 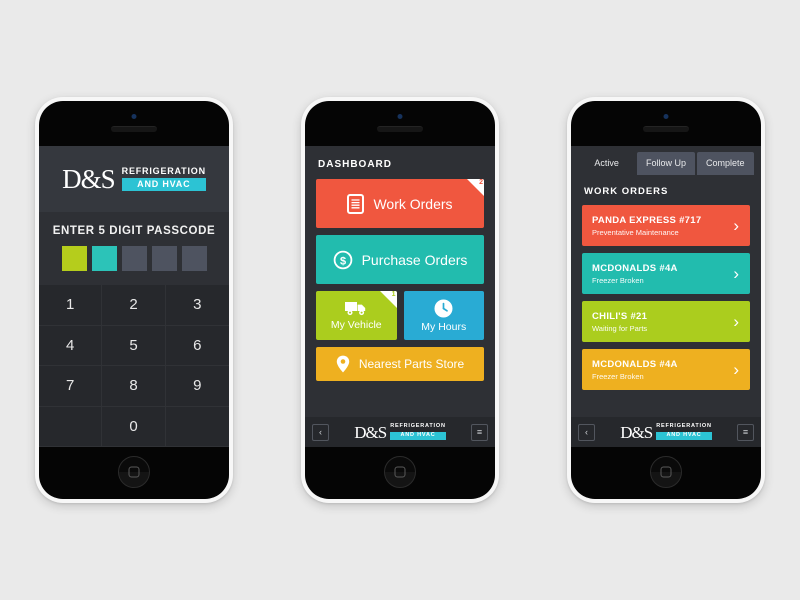 I want to click on dashboard-tile-row: 1 My Vehicle My Hours, so click(x=400, y=315).